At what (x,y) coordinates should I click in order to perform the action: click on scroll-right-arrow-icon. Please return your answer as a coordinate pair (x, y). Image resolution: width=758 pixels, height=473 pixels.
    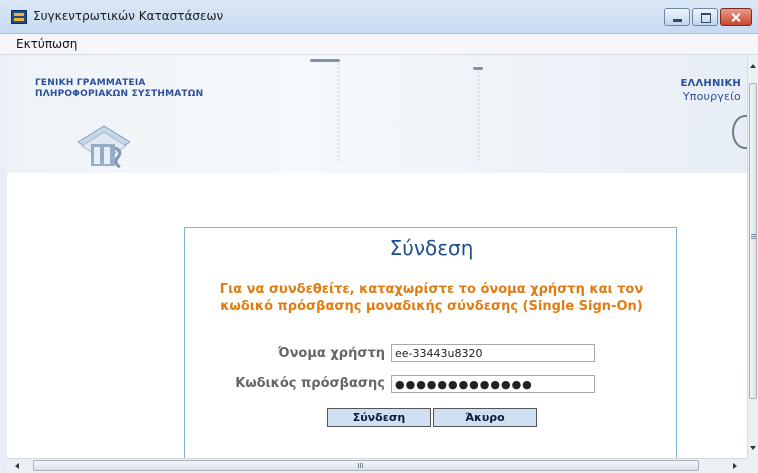
    Looking at the image, I should click on (735, 466).